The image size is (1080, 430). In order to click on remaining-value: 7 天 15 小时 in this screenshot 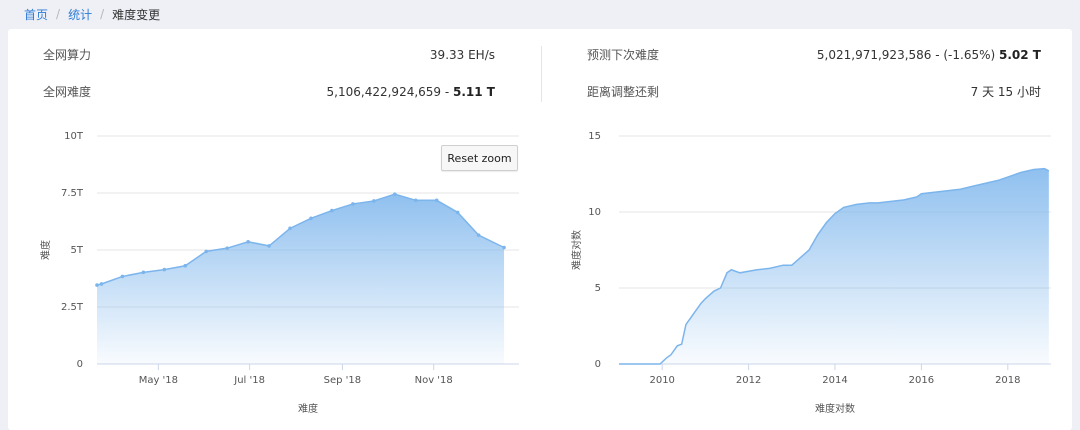, I will do `click(1005, 92)`.